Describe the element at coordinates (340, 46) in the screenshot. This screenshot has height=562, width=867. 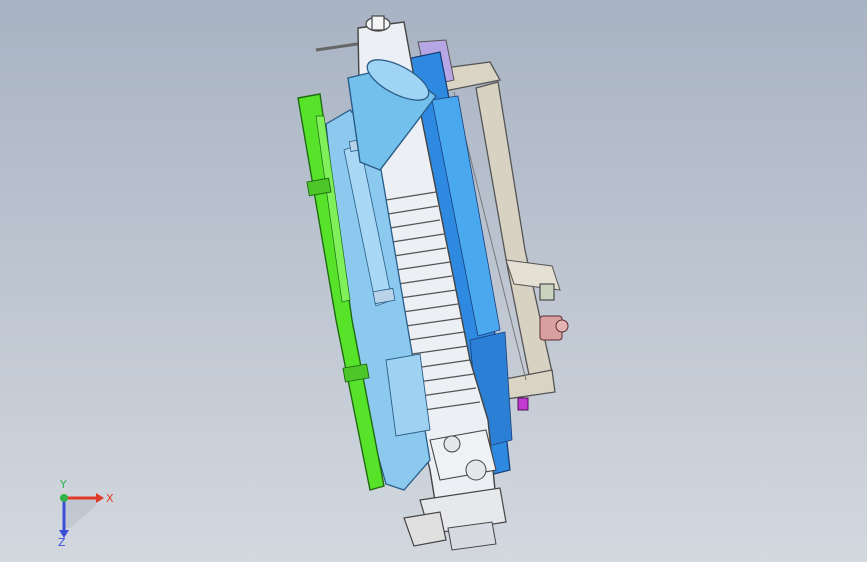
I see `top-left-pin` at that location.